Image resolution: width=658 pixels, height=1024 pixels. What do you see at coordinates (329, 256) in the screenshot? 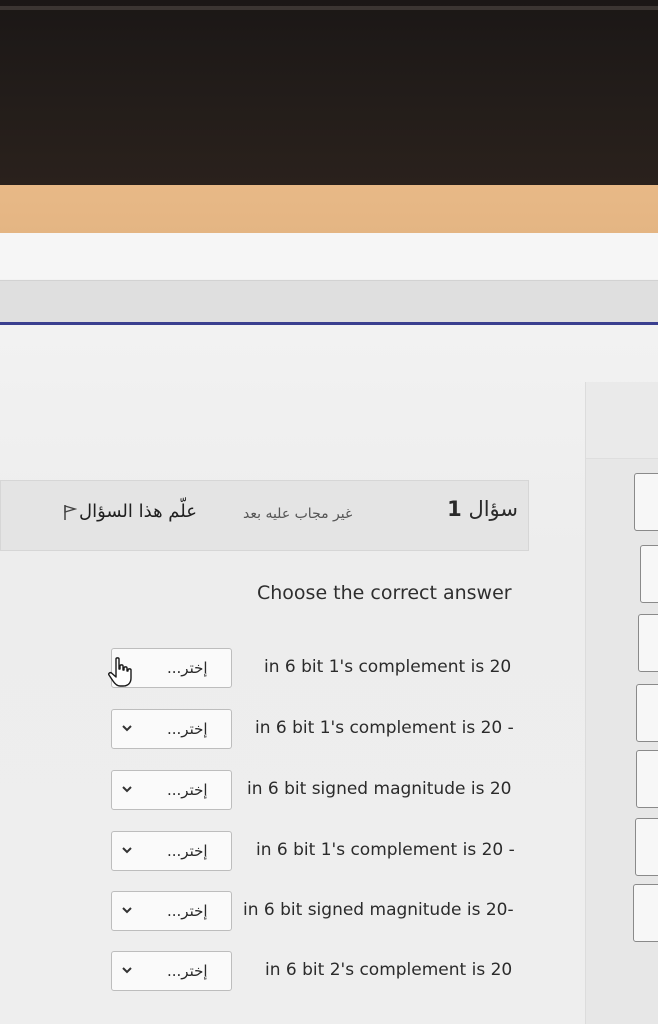
I see `browser-top-area` at bounding box center [329, 256].